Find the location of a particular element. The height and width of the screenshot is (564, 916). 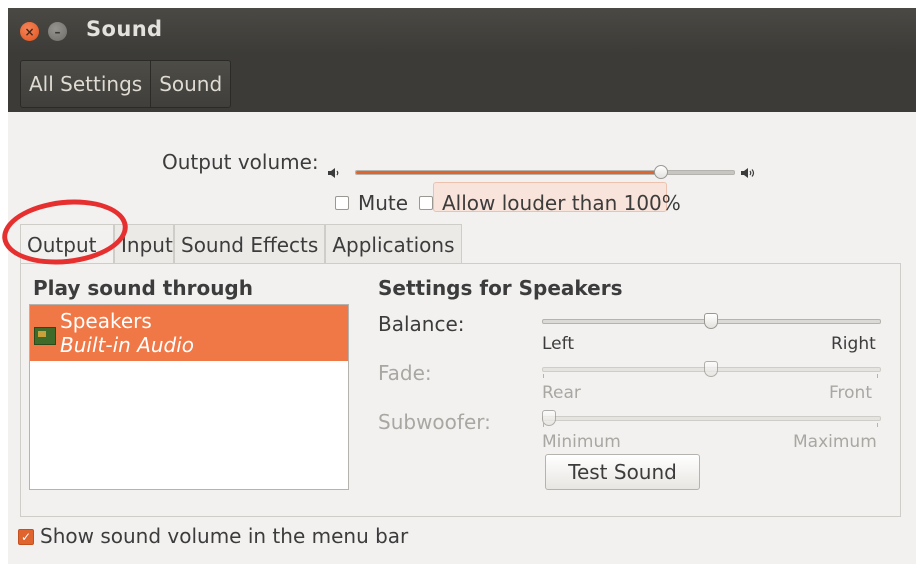

play-sound-through-header: Play sound through is located at coordinates (143, 288).